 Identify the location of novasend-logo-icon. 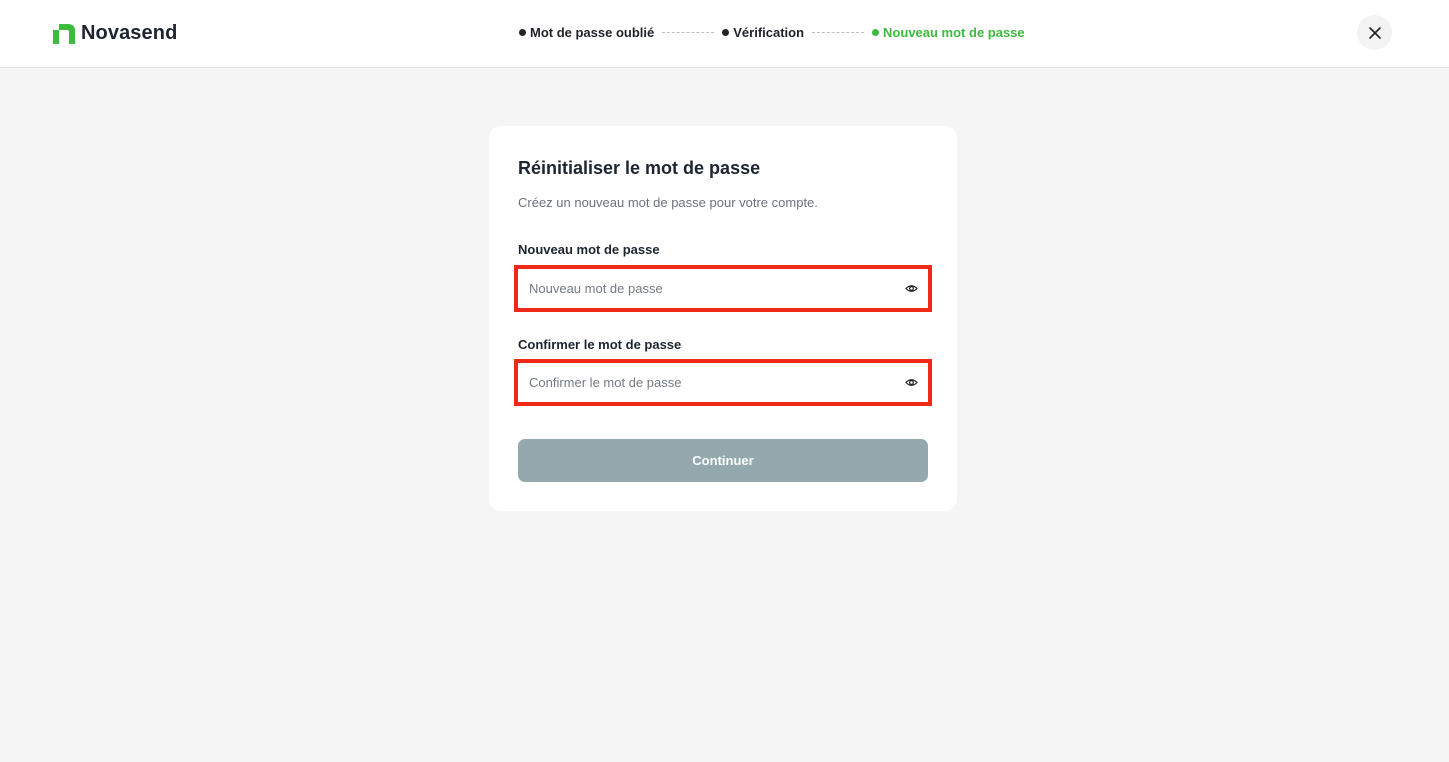
(64, 33).